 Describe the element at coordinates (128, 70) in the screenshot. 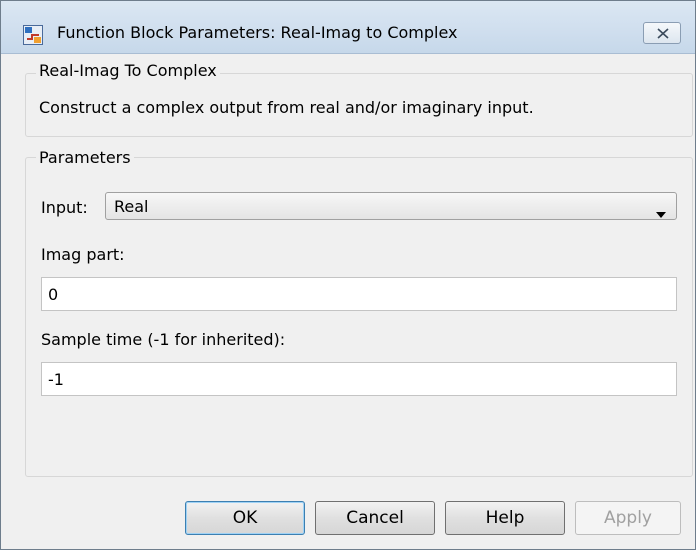

I see `block-name-label: Real-Imag To Complex` at that location.